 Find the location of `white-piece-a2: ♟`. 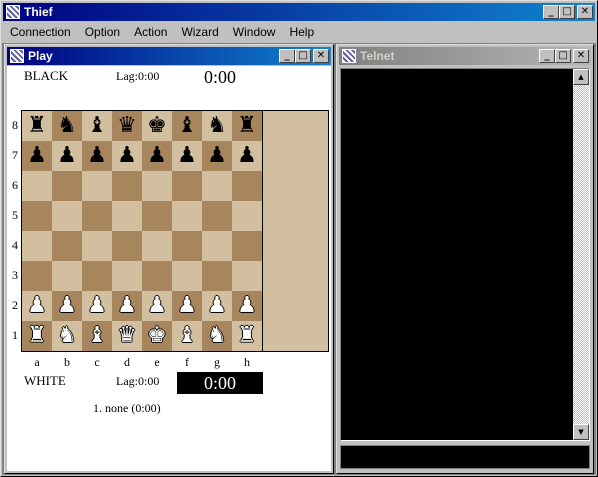

white-piece-a2: ♟ is located at coordinates (37, 305).